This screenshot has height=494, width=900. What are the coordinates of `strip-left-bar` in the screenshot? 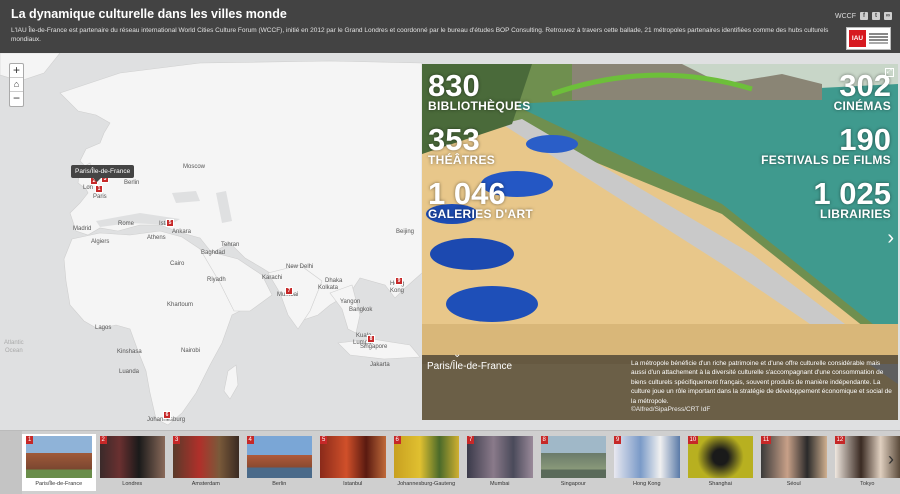 It's located at (11, 462).